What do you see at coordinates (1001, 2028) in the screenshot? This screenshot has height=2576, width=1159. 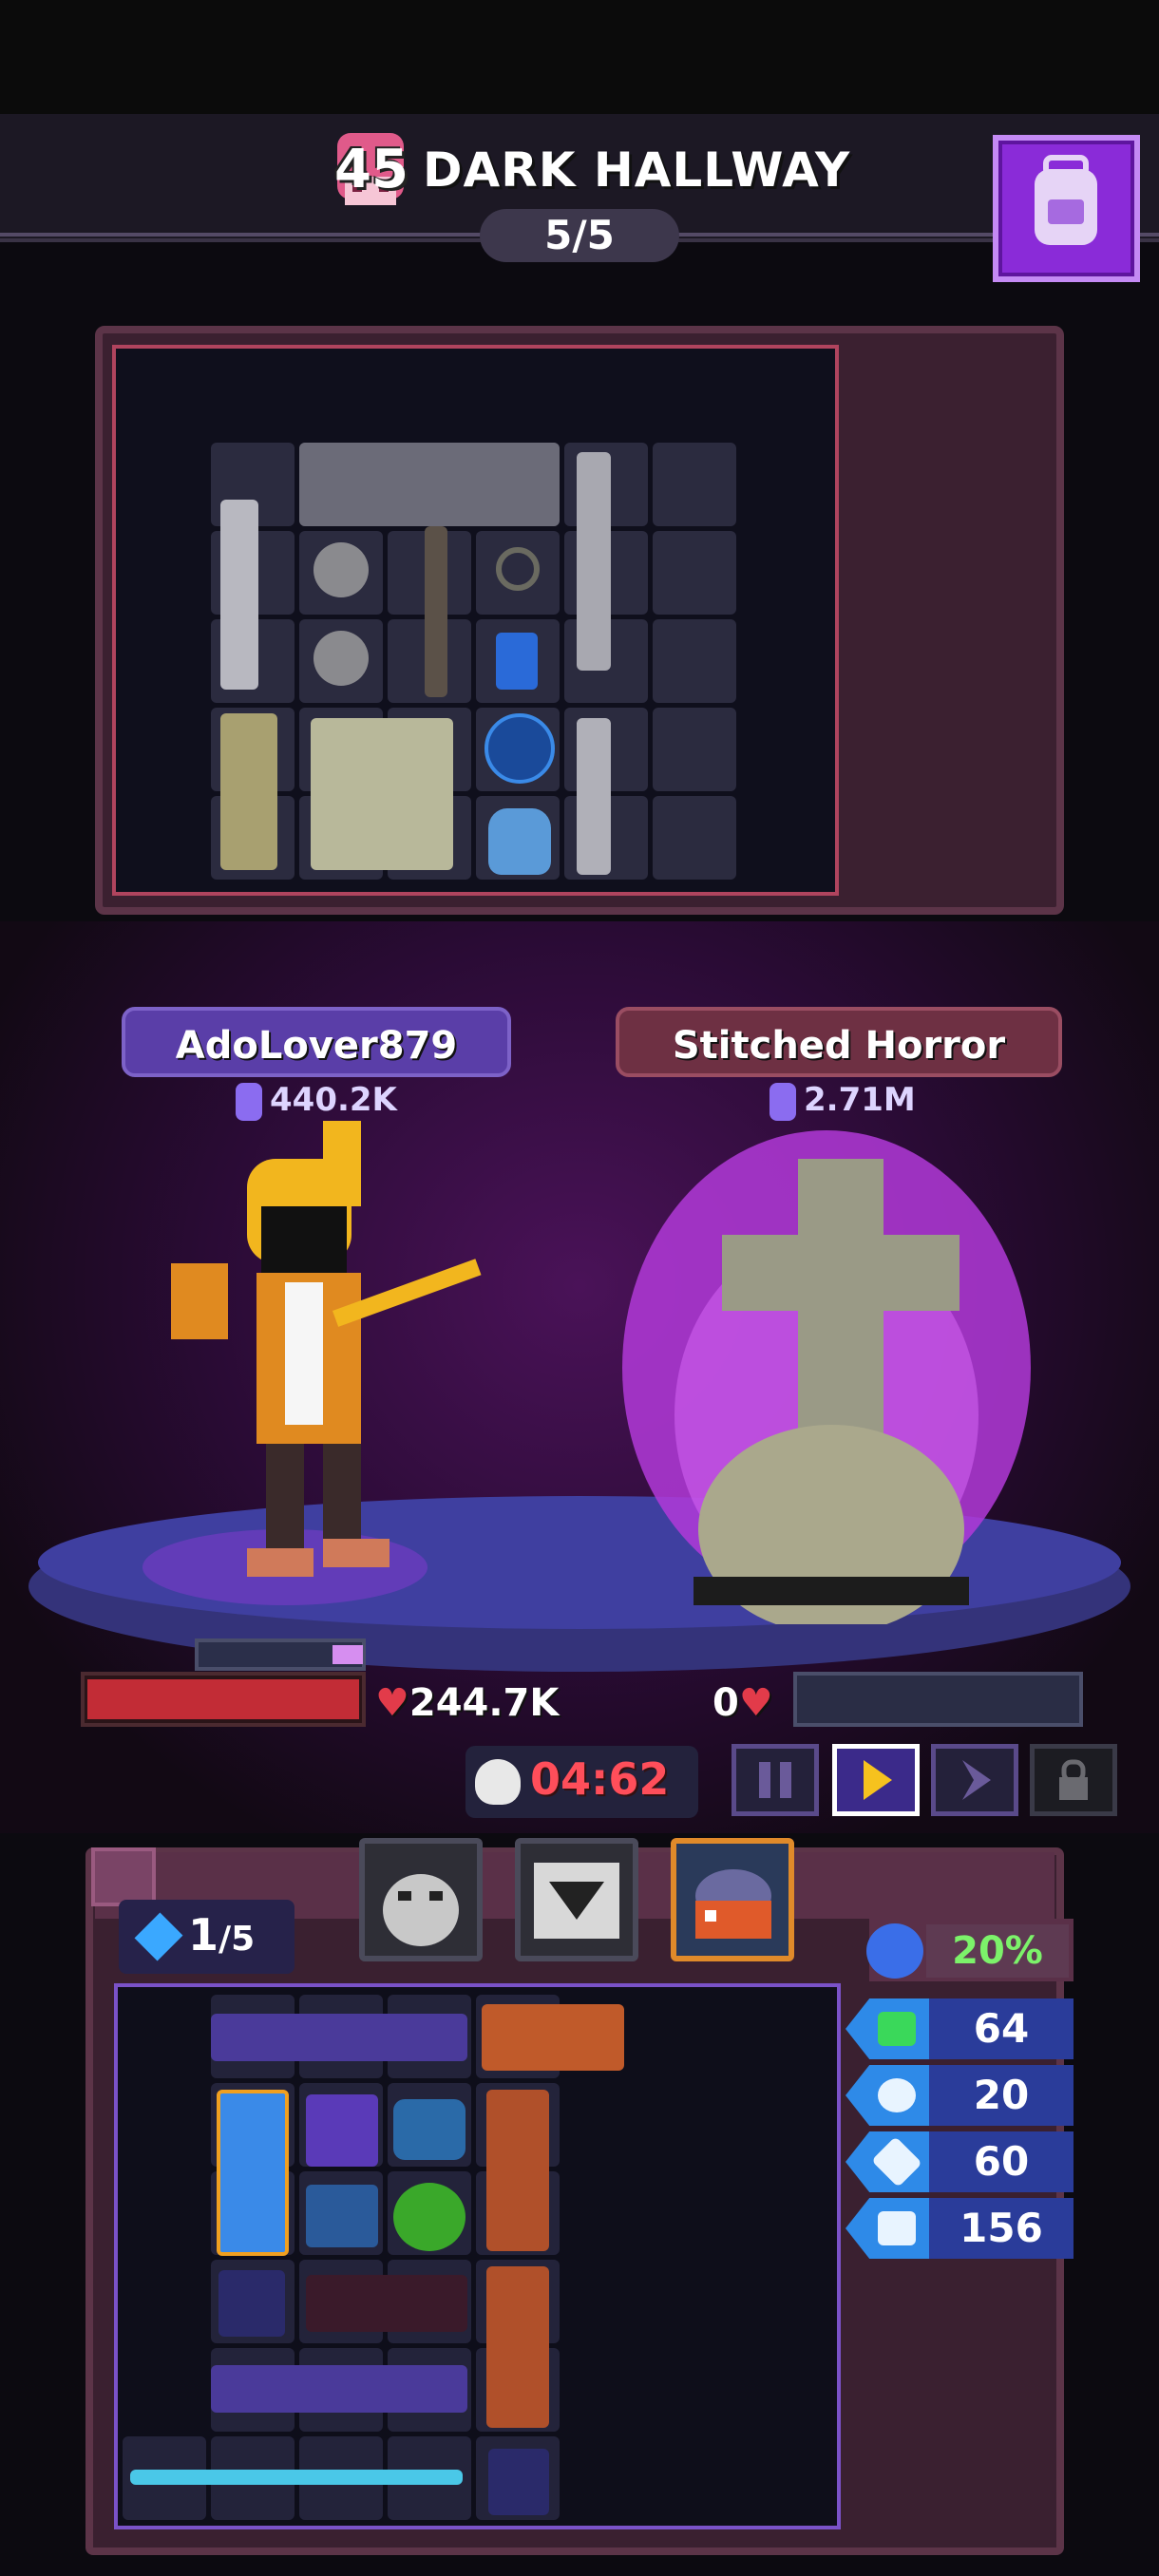 I see `stat-speed-value: 64` at bounding box center [1001, 2028].